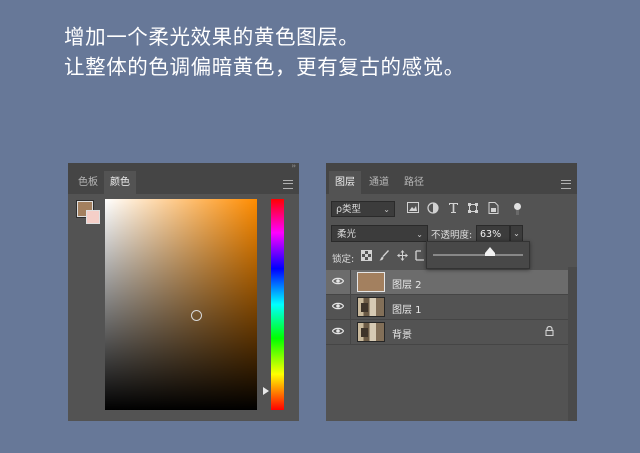  I want to click on blend-mode-value: 柔光, so click(347, 234).